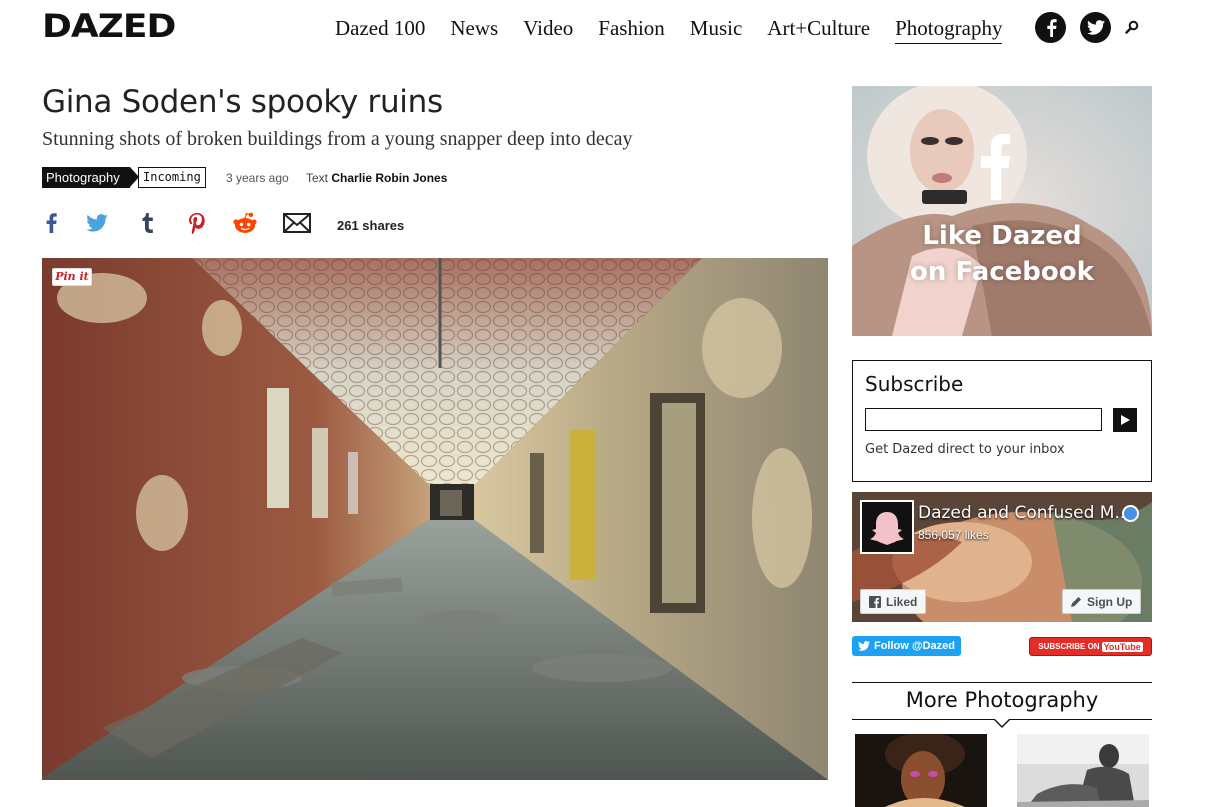 Image resolution: width=1210 pixels, height=807 pixels. Describe the element at coordinates (147, 223) in the screenshot. I see `tumblr-share-icon` at that location.